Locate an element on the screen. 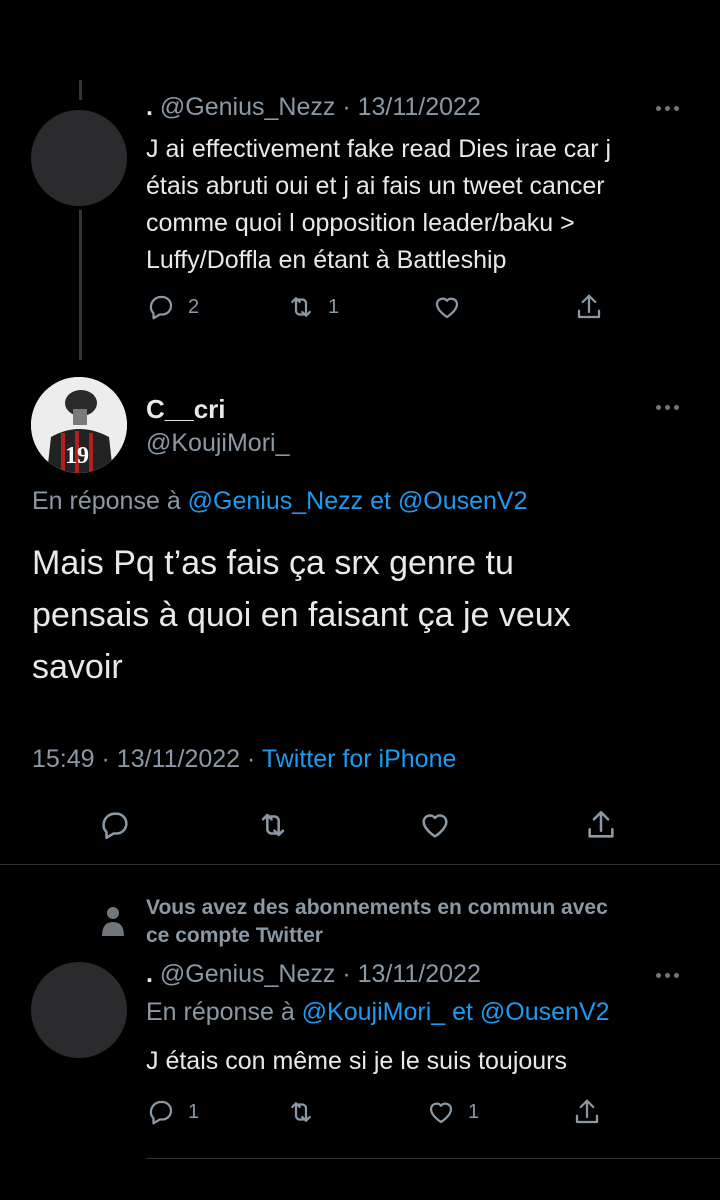 This screenshot has width=720, height=1200. profile-avatar: 19 is located at coordinates (79, 425).